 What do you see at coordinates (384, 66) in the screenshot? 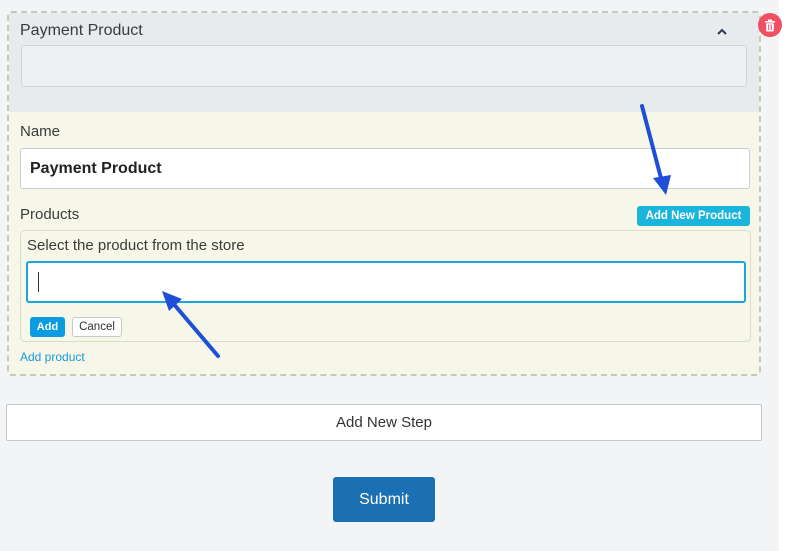
I see `step-description-box` at bounding box center [384, 66].